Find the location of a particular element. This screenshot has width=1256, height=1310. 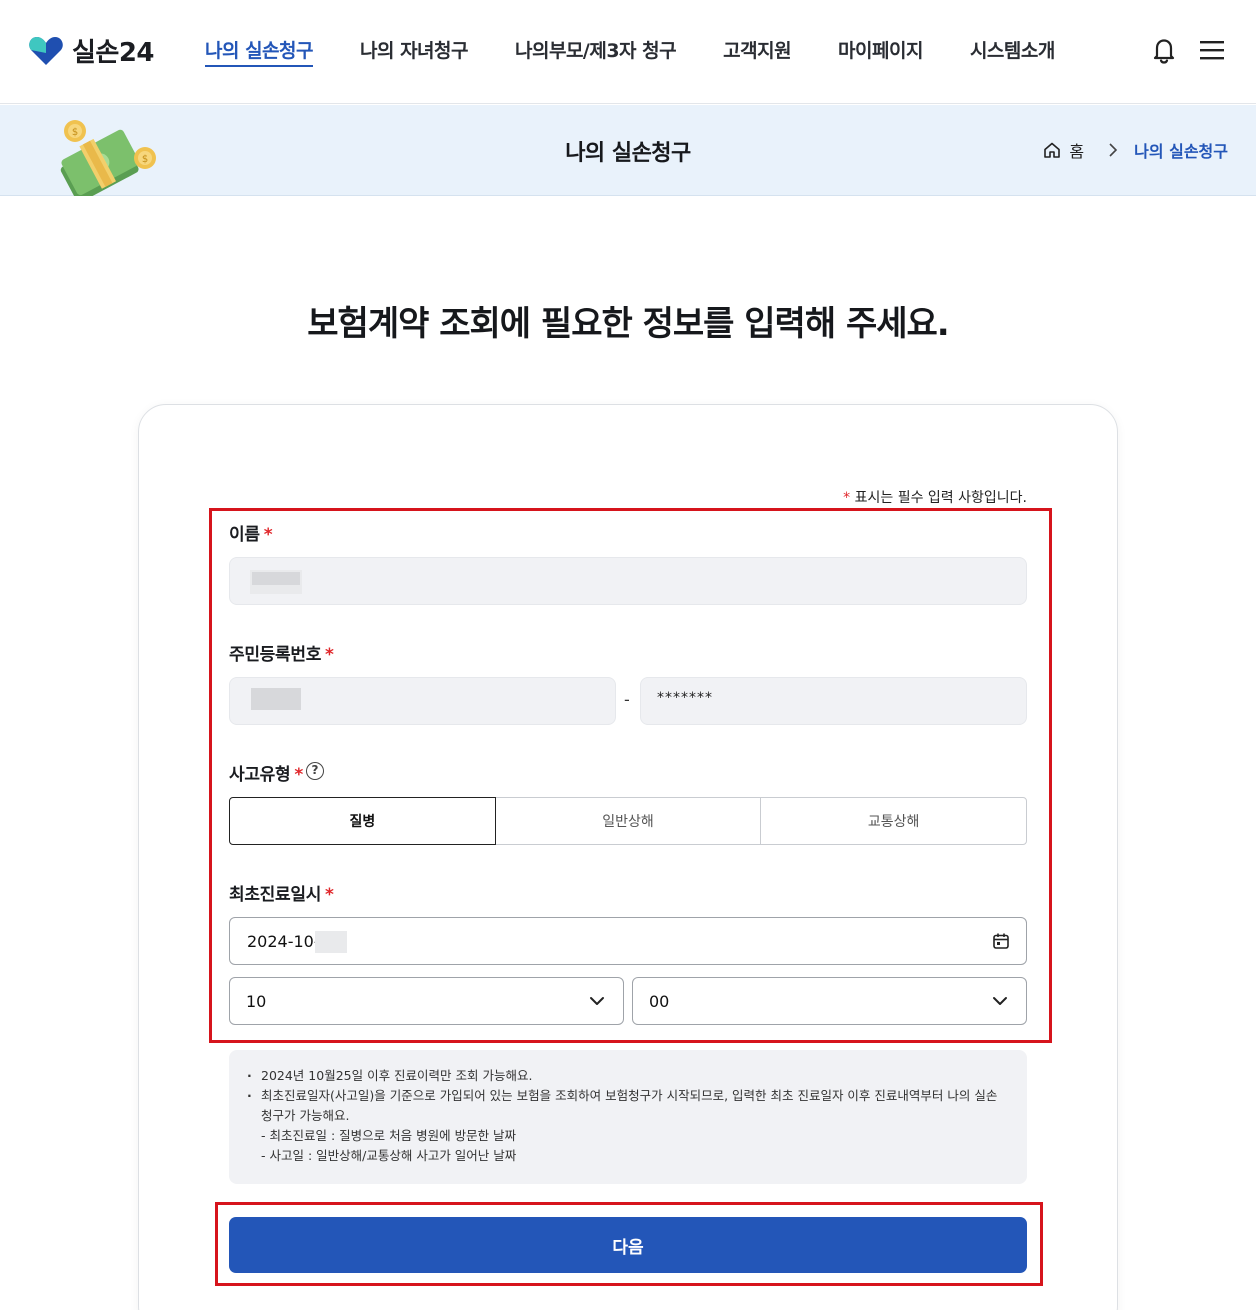

chevron-right-icon is located at coordinates (1113, 150).